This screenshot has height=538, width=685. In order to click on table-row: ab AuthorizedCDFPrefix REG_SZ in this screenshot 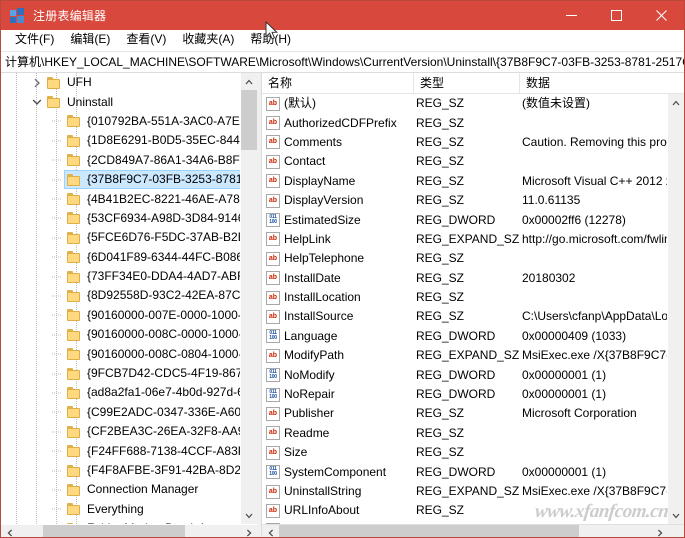, I will do `click(465, 122)`.